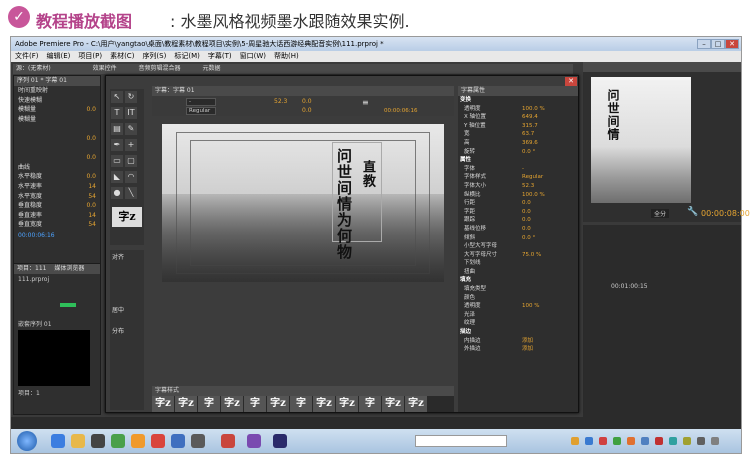 The width and height of the screenshot is (750, 461). I want to click on effect-row: 垂直宽度 54, so click(57, 225).